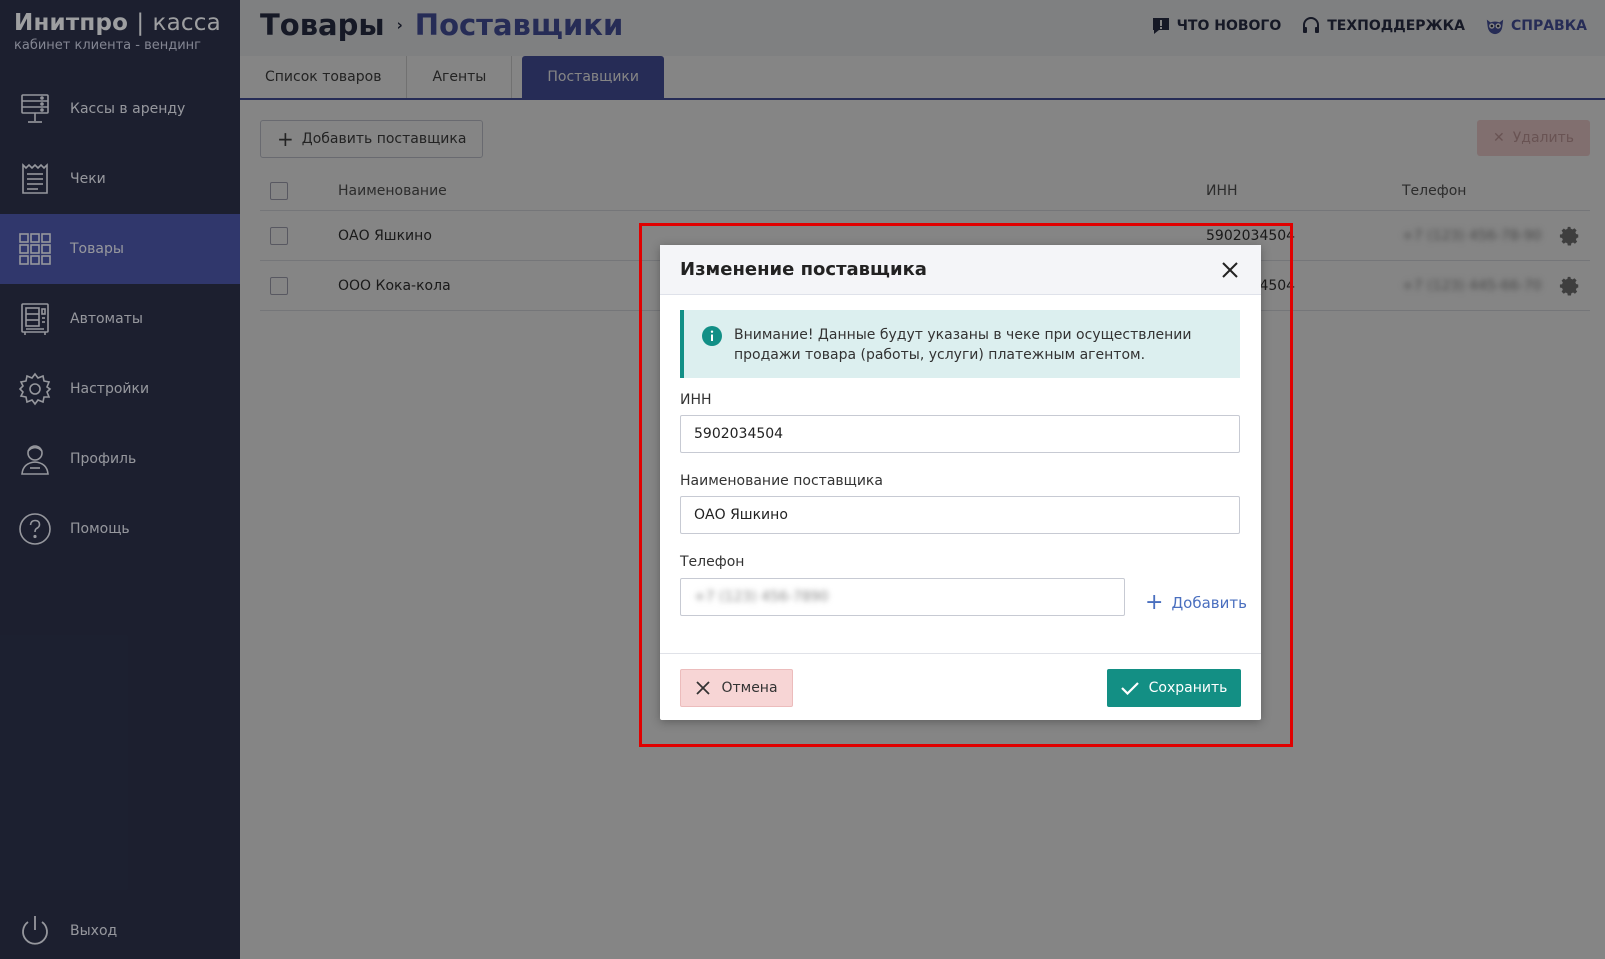 The height and width of the screenshot is (959, 1605). I want to click on save-label: Сохранить, so click(1188, 688).